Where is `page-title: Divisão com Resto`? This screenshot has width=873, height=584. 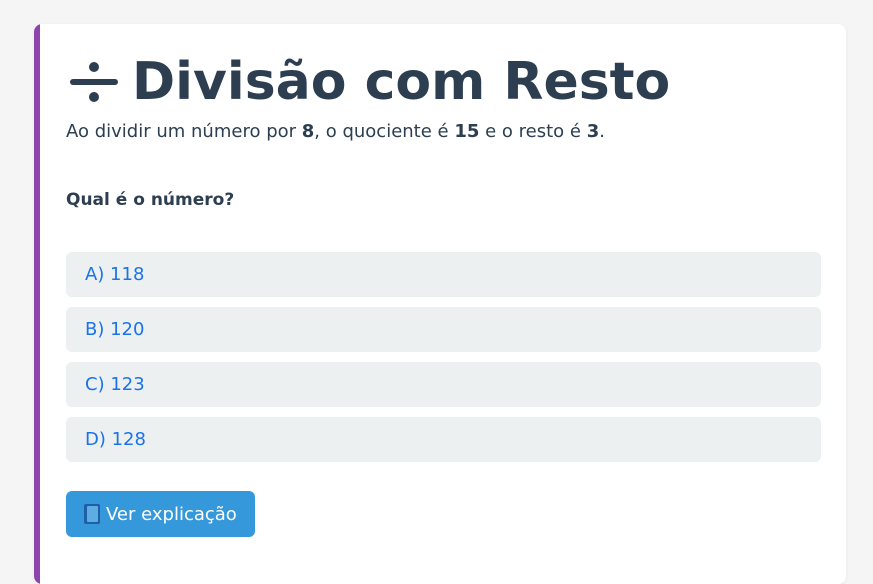 page-title: Divisão com Resto is located at coordinates (370, 82).